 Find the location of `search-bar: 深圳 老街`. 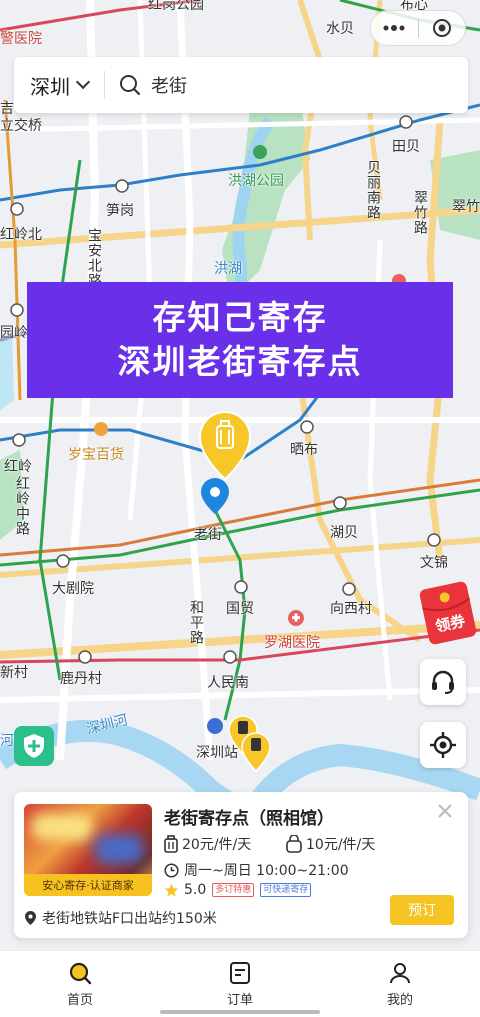

search-bar: 深圳 老街 is located at coordinates (241, 85).